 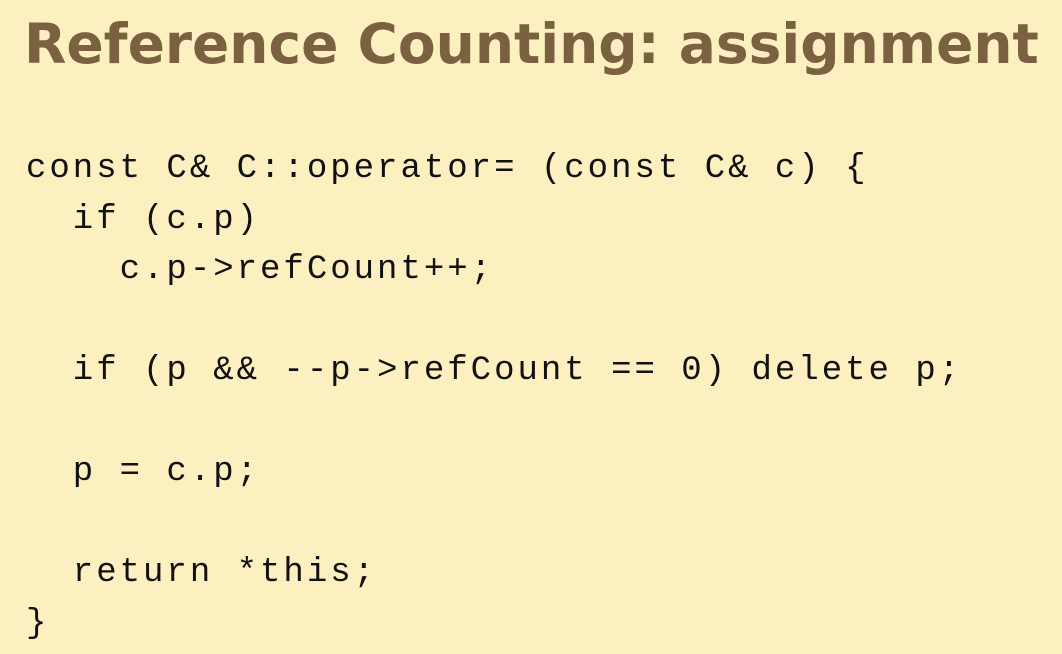 What do you see at coordinates (447, 169) in the screenshot?
I see `code-line: const C& C::operator= (const C& c) {` at bounding box center [447, 169].